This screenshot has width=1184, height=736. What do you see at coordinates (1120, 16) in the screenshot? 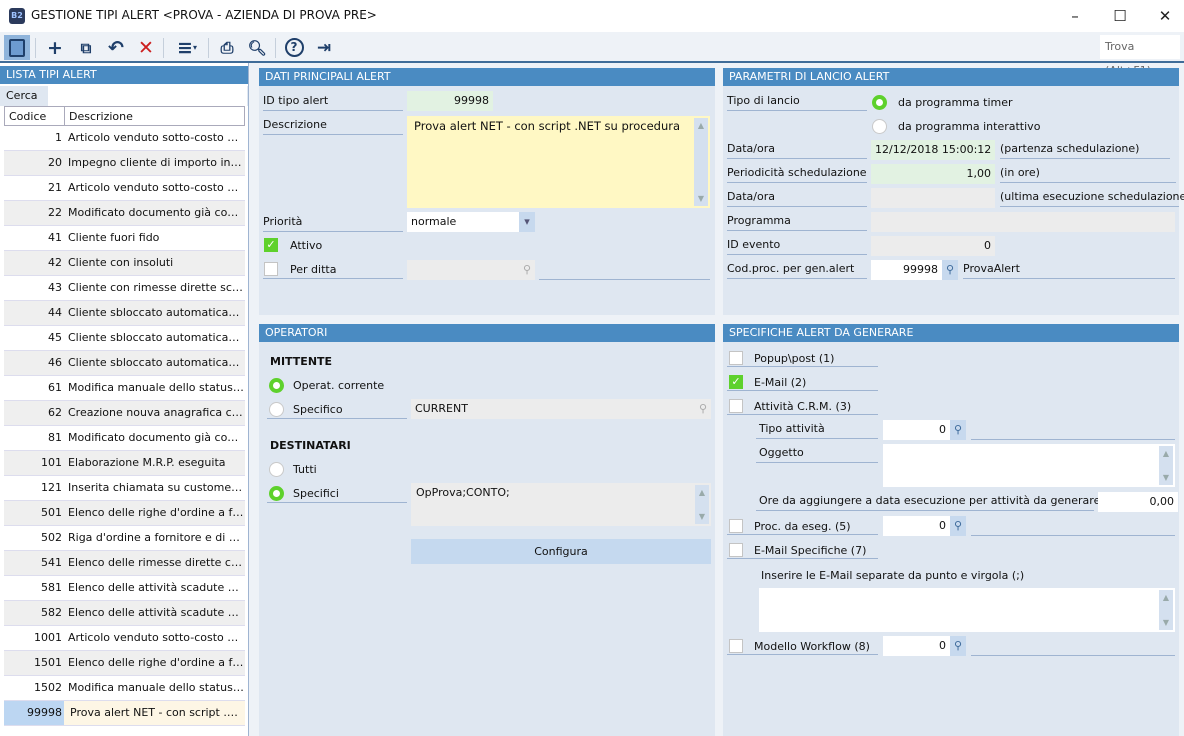
I see `maximize-button: ☐` at bounding box center [1120, 16].